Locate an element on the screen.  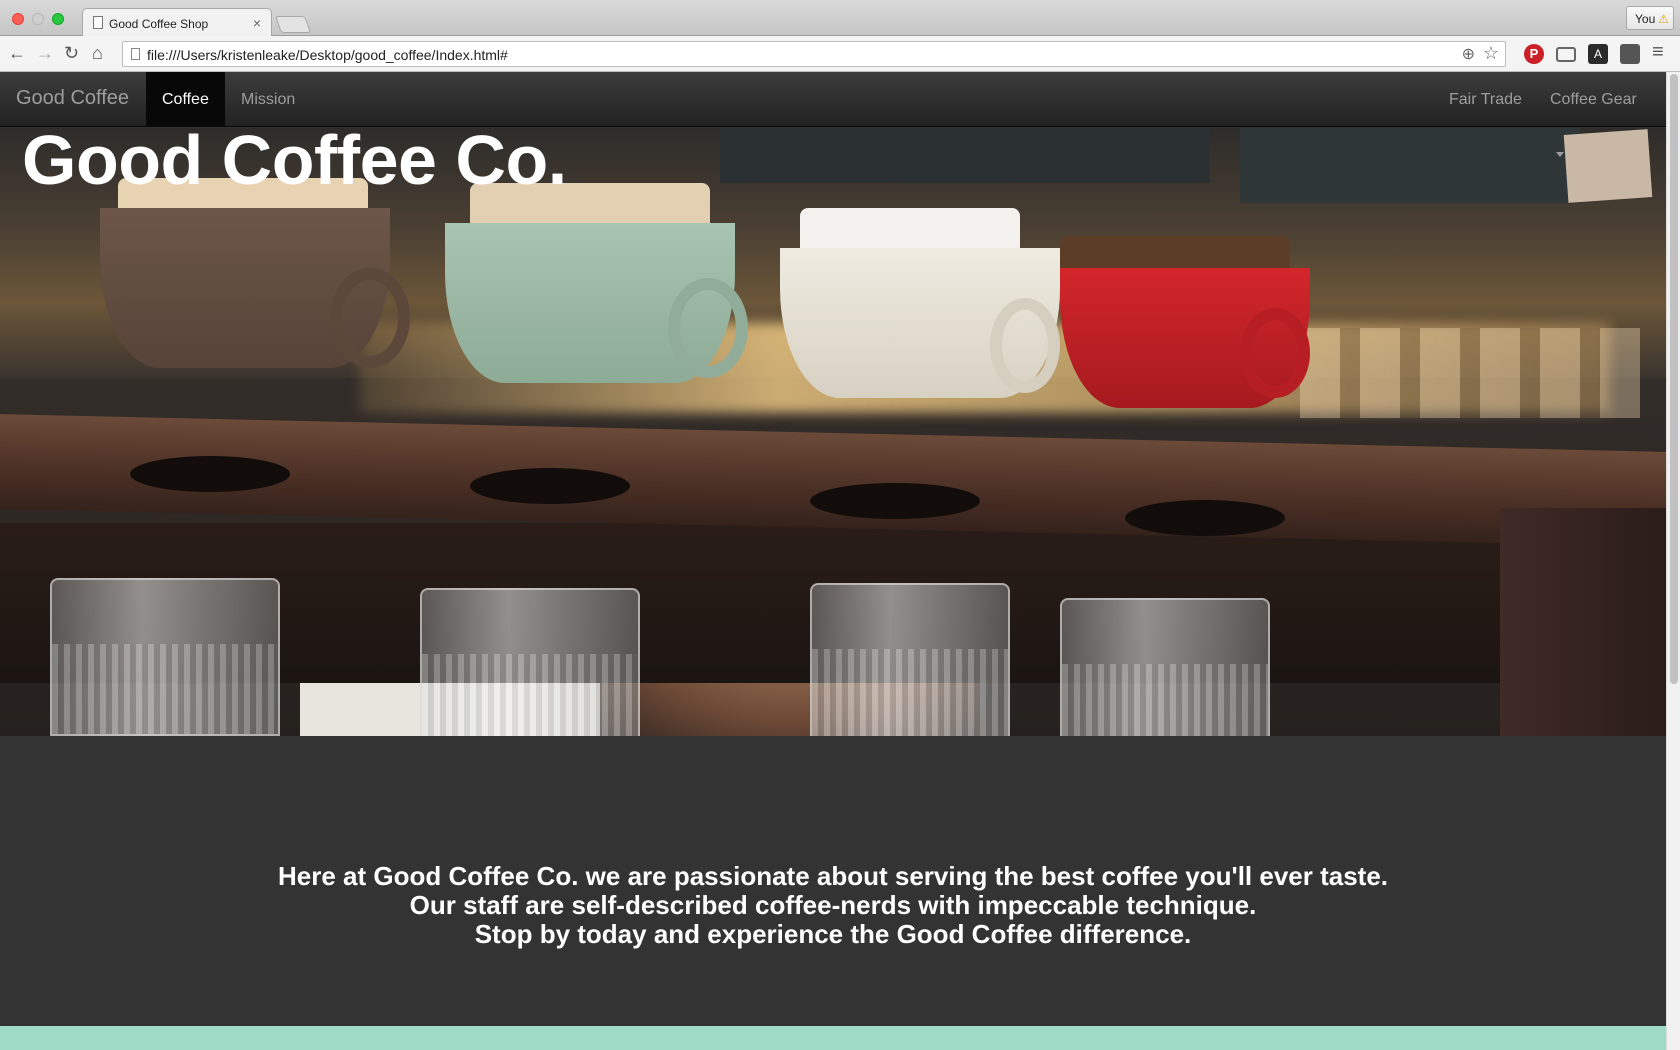
nav-item-coffee: Coffee is located at coordinates (185, 99).